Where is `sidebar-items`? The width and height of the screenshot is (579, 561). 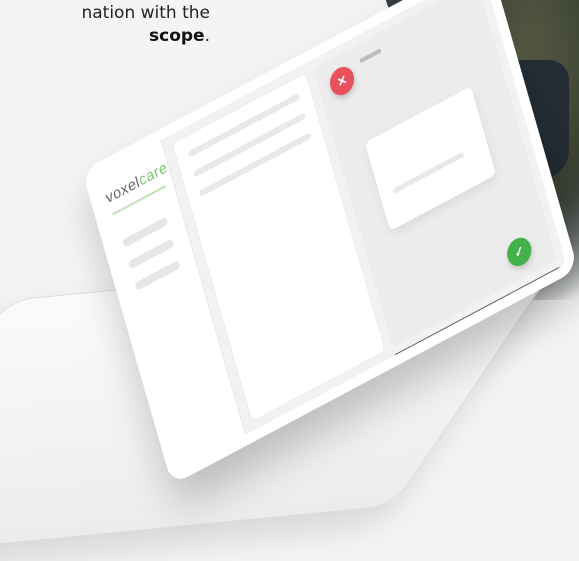 sidebar-items is located at coordinates (153, 260).